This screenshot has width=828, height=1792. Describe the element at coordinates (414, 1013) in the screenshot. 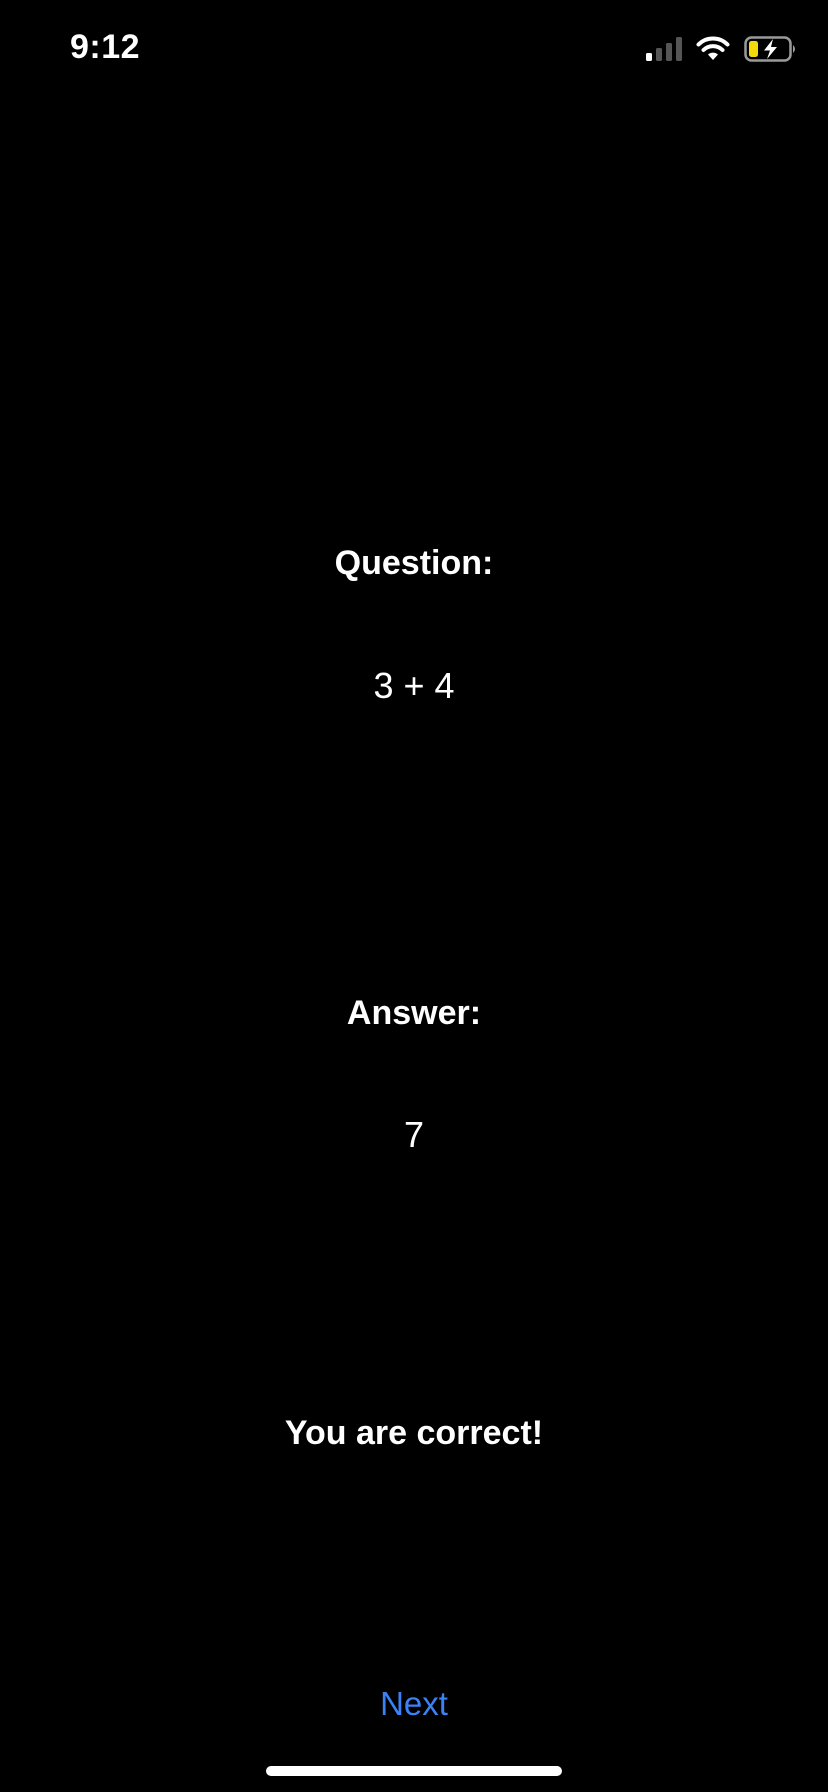

I see `answer-label: Answer:` at that location.